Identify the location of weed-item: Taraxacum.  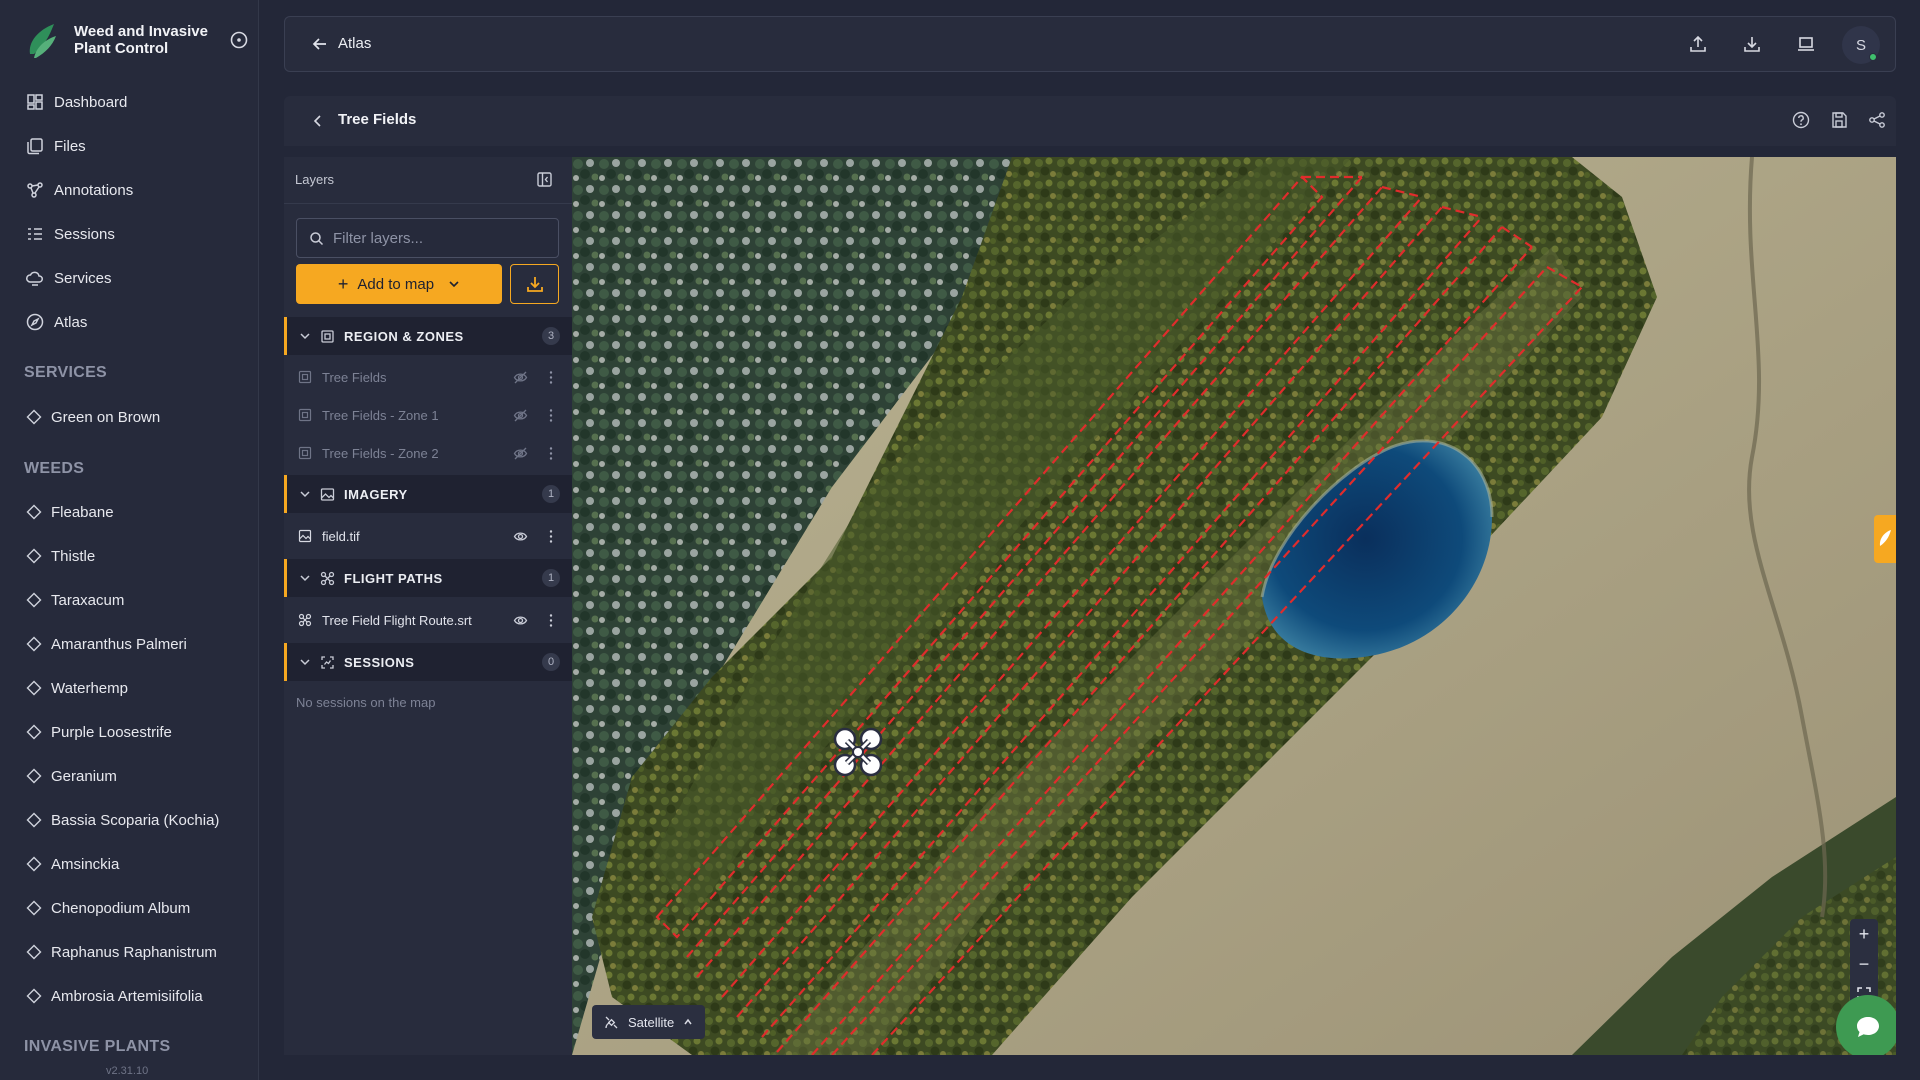
(129, 600).